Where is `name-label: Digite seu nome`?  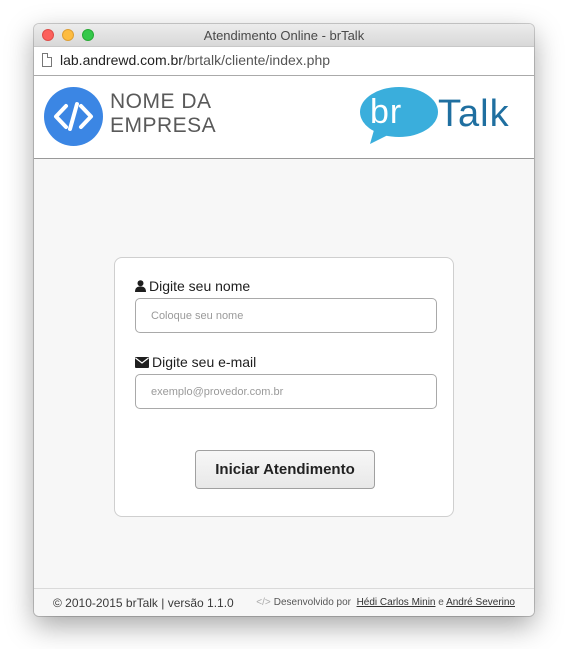
name-label: Digite seu nome is located at coordinates (192, 286).